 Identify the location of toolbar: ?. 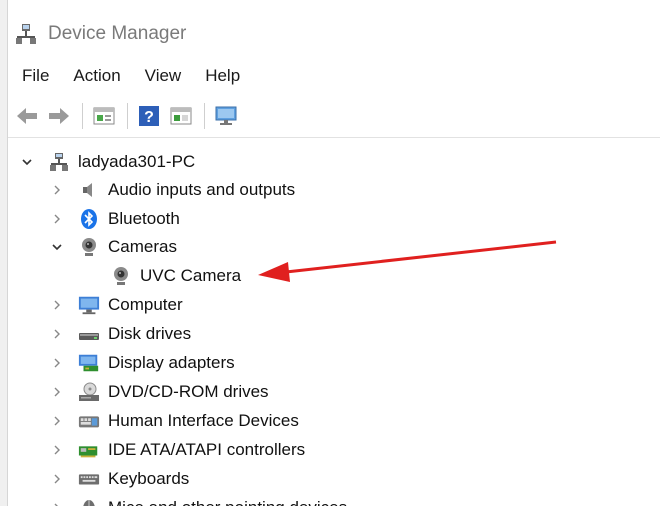
(129, 116).